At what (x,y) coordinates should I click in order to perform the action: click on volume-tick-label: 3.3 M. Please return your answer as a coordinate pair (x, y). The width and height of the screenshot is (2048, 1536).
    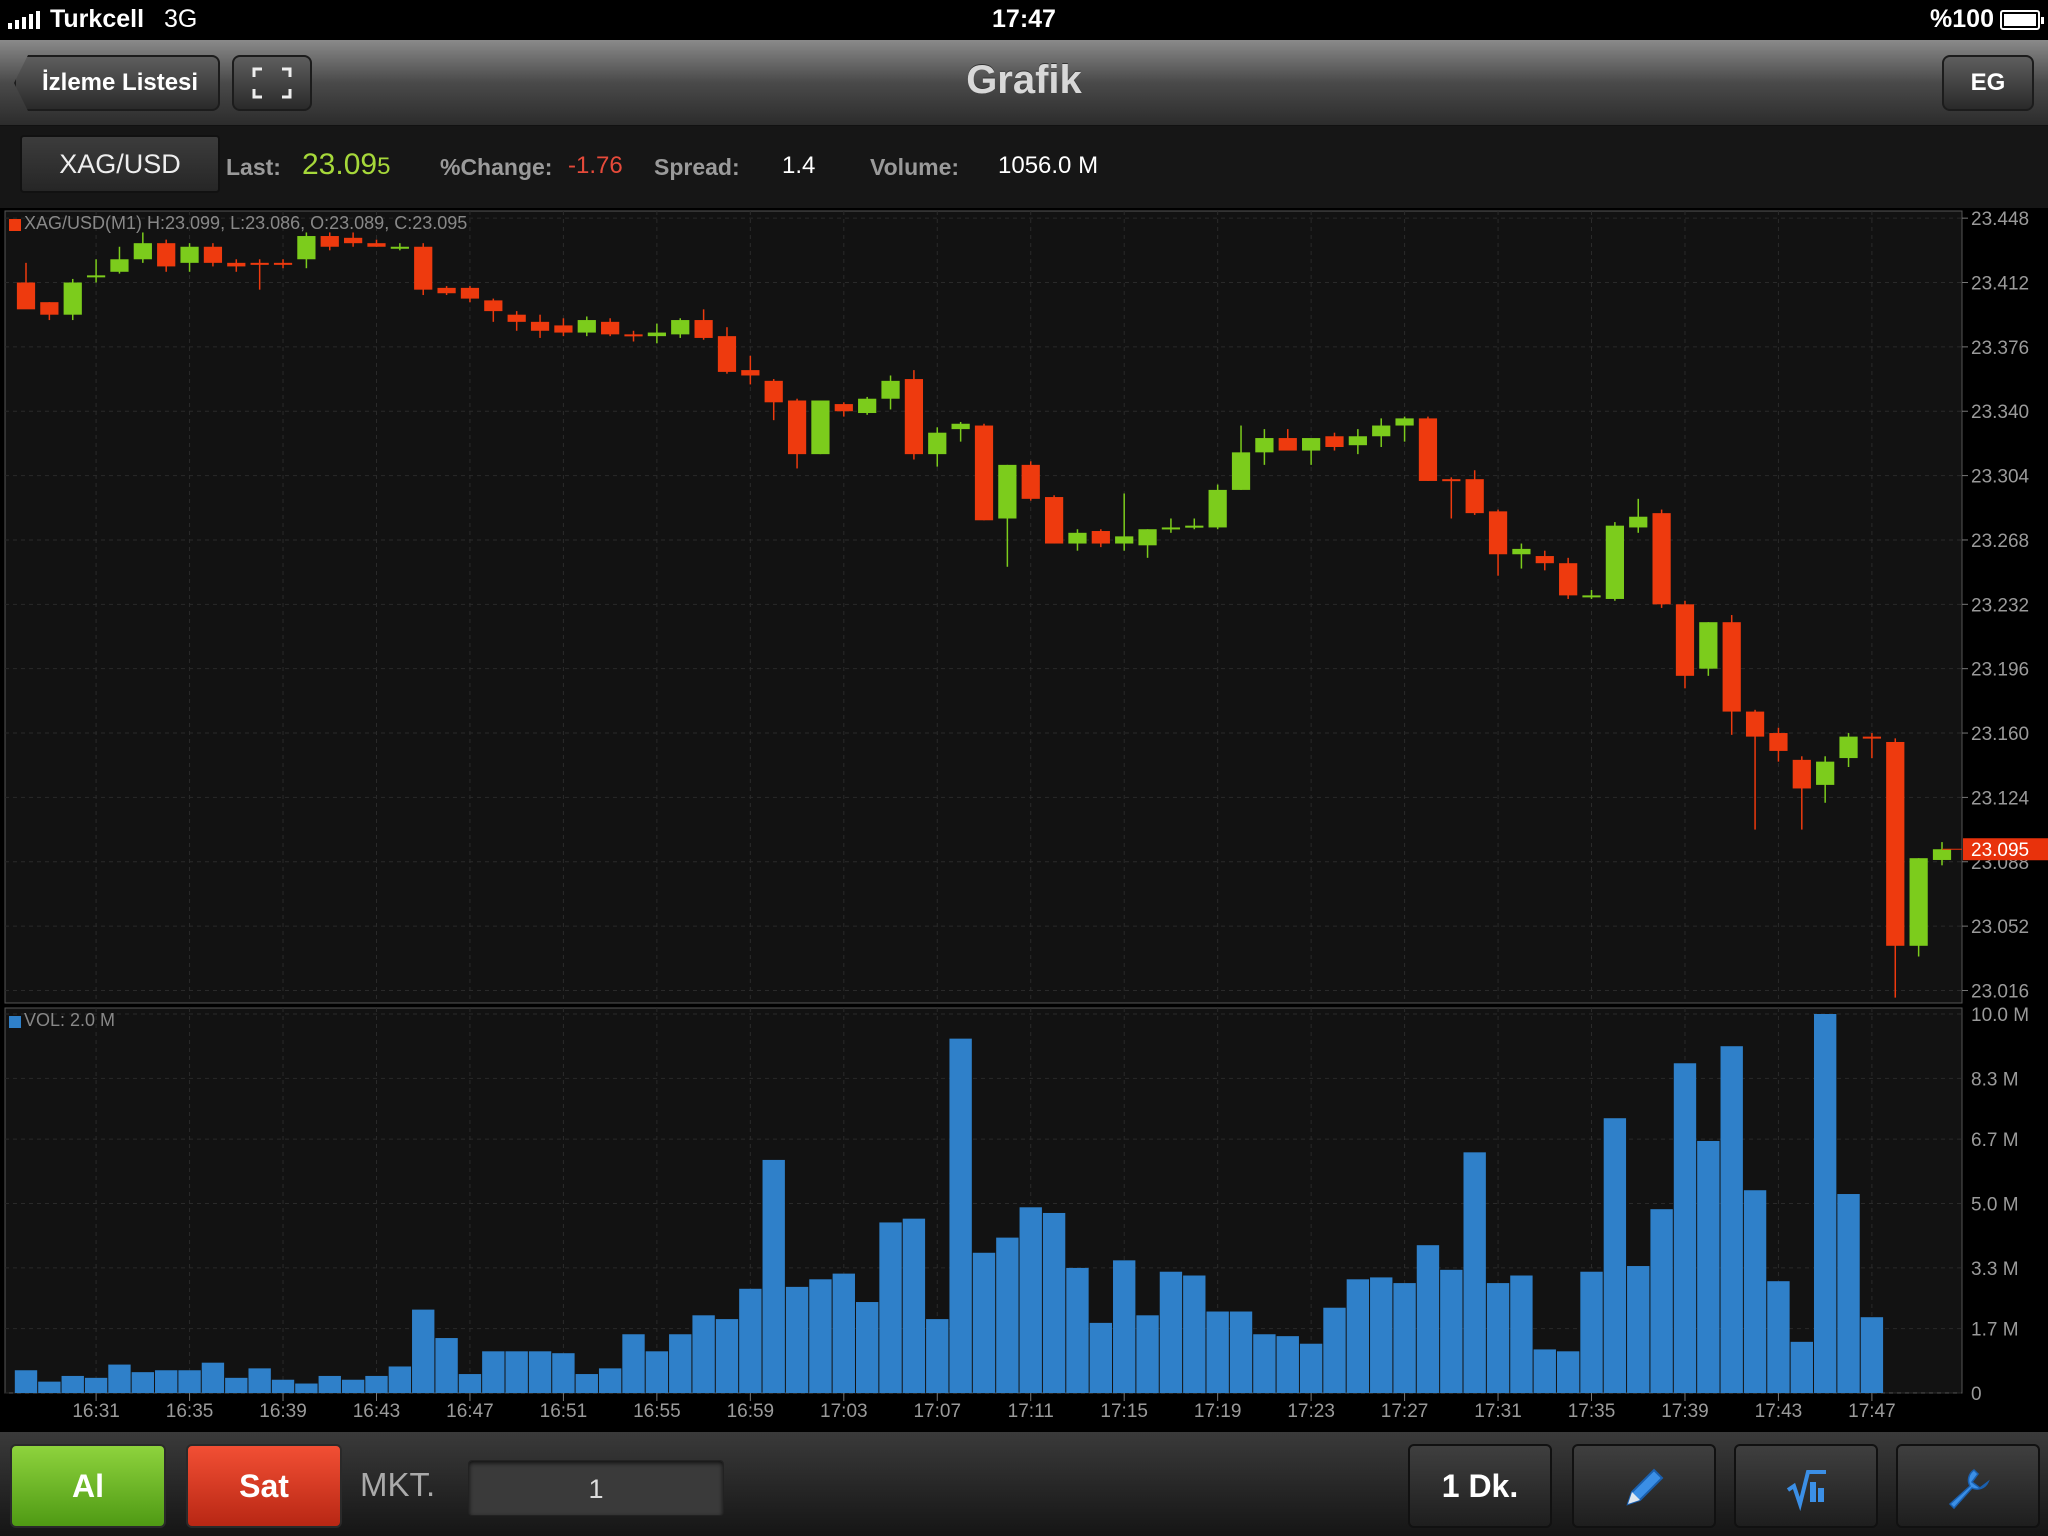
    Looking at the image, I should click on (1995, 1269).